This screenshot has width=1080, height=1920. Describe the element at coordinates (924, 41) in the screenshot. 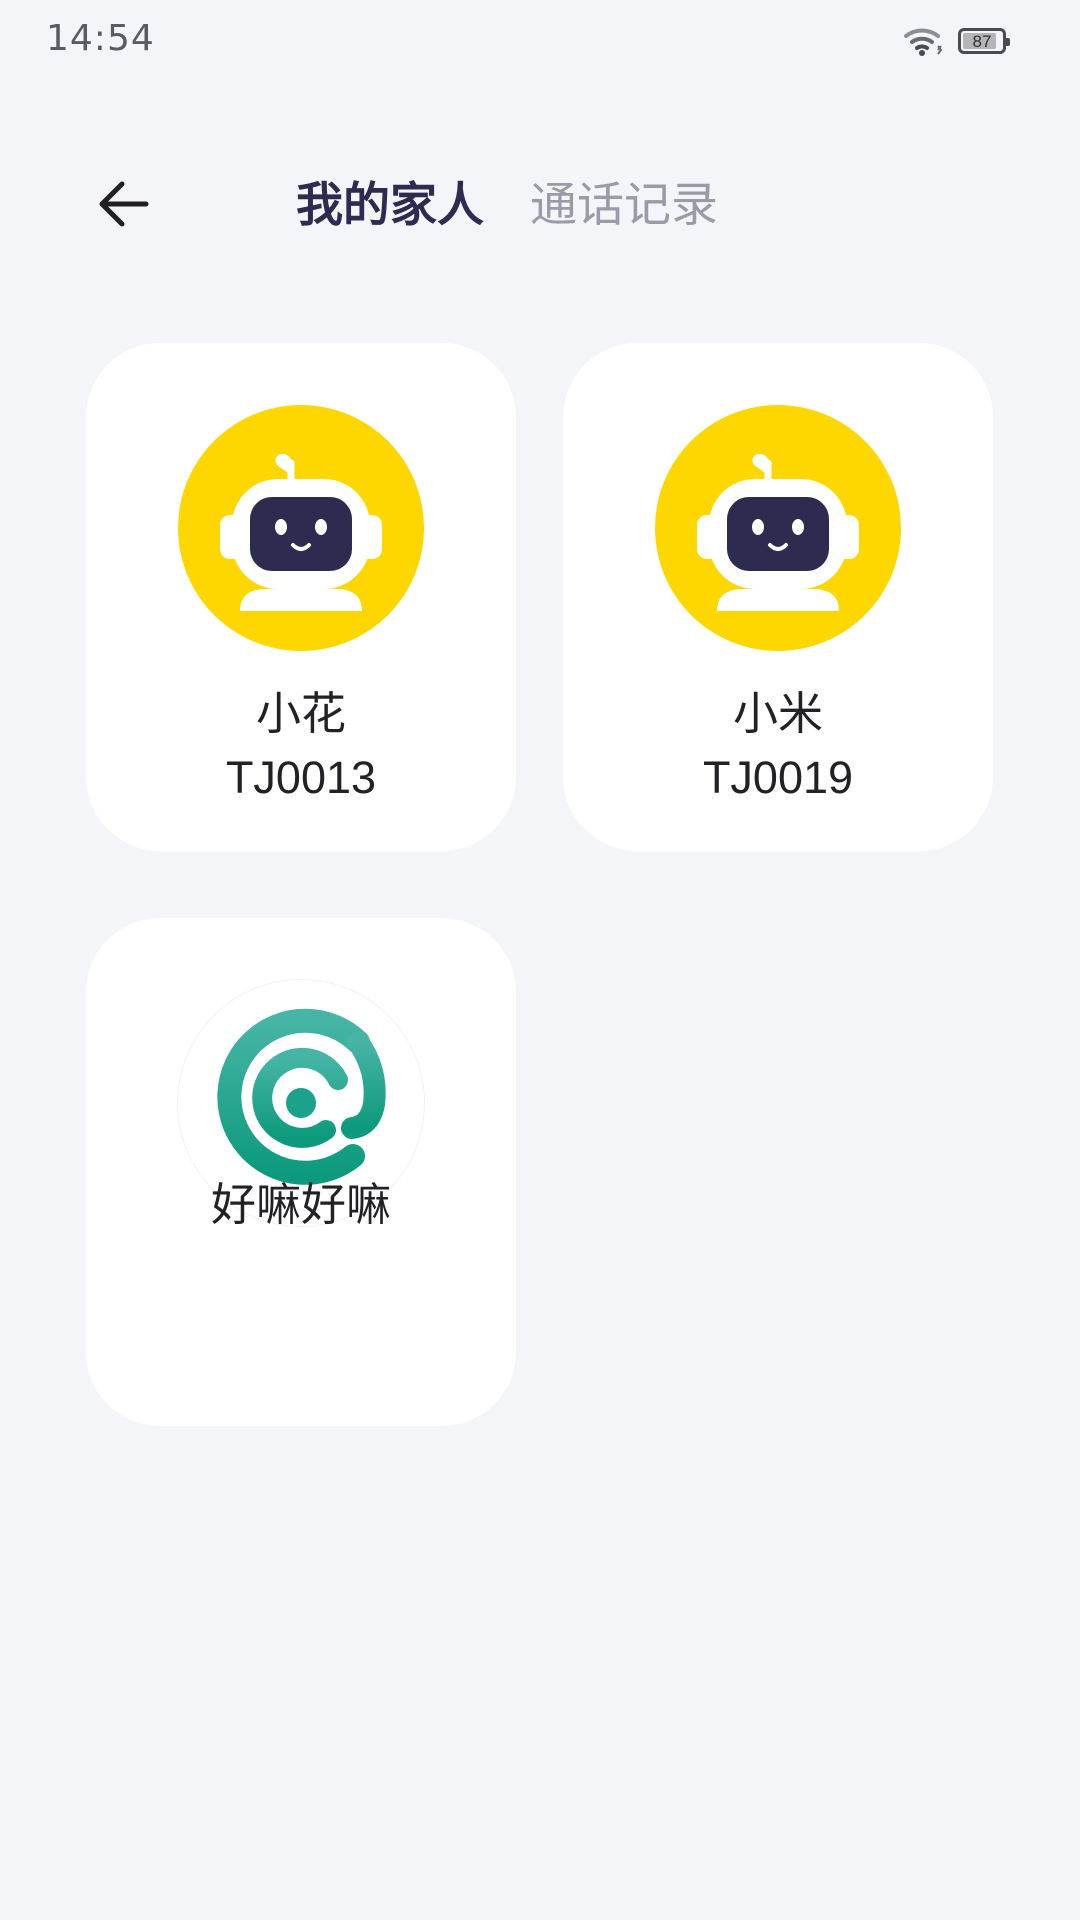

I see `wifi-icon` at that location.